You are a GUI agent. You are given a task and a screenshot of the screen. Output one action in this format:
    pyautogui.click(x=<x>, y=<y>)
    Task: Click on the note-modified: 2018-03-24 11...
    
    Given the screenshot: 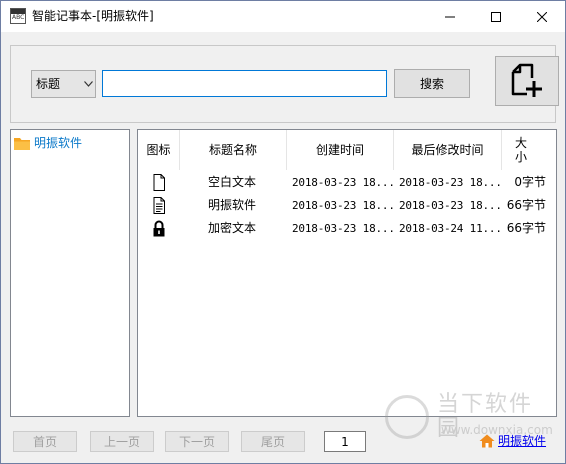 What is the action you would take?
    pyautogui.click(x=450, y=228)
    